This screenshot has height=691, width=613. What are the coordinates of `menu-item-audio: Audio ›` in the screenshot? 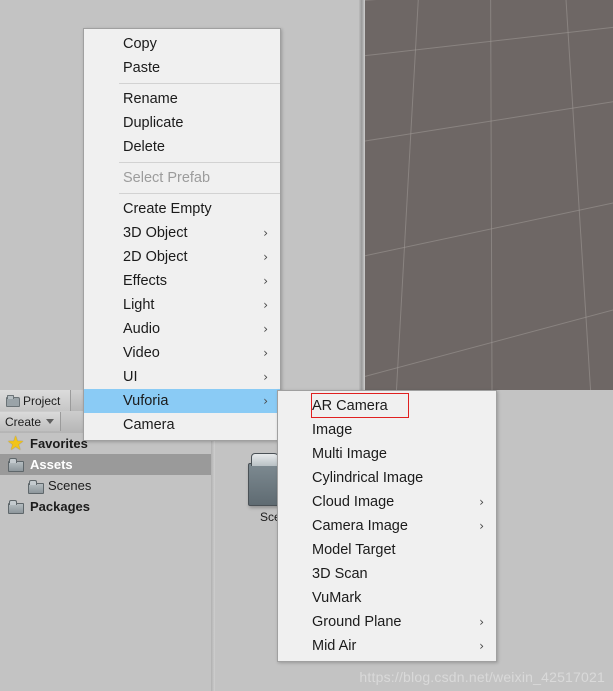 It's located at (182, 329).